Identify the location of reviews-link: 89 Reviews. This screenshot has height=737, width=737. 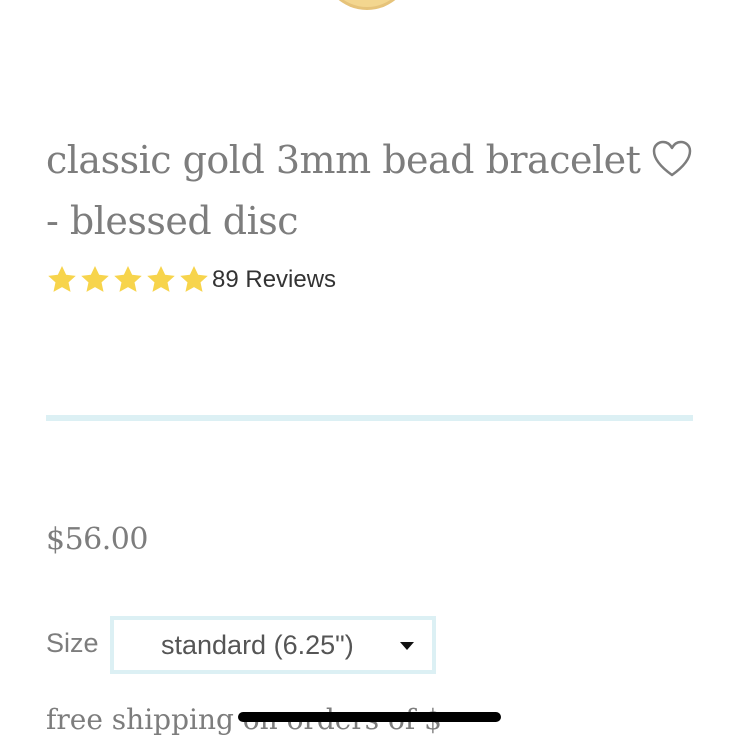
(274, 280).